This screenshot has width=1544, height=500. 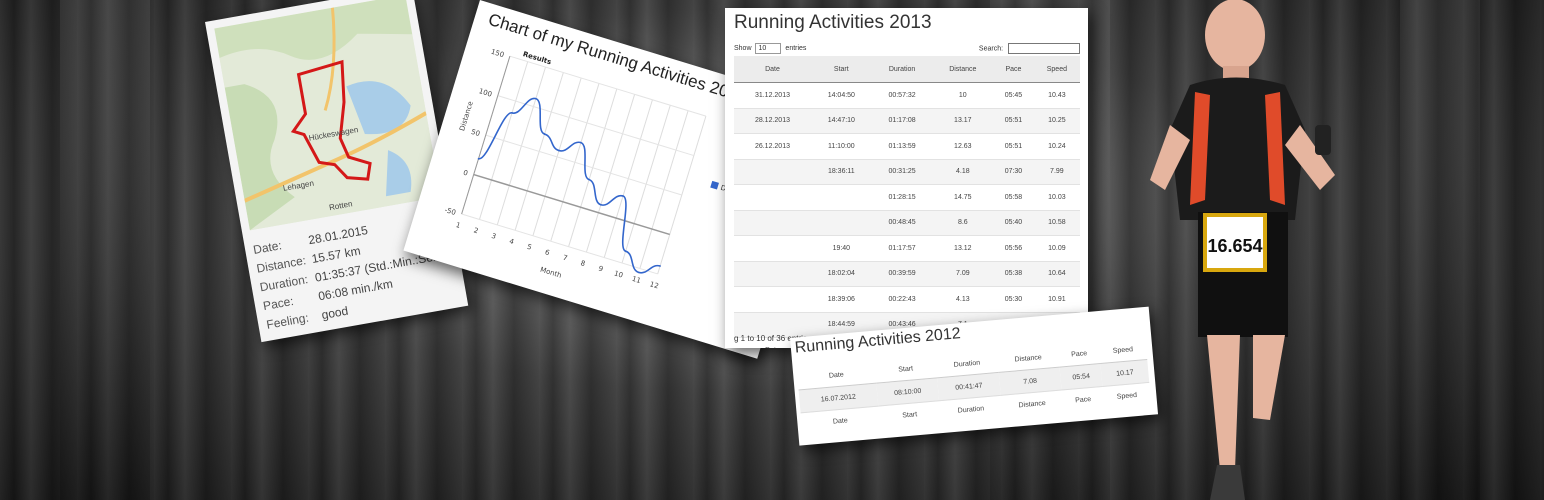 I want to click on x-tick-label: 4, so click(x=511, y=241).